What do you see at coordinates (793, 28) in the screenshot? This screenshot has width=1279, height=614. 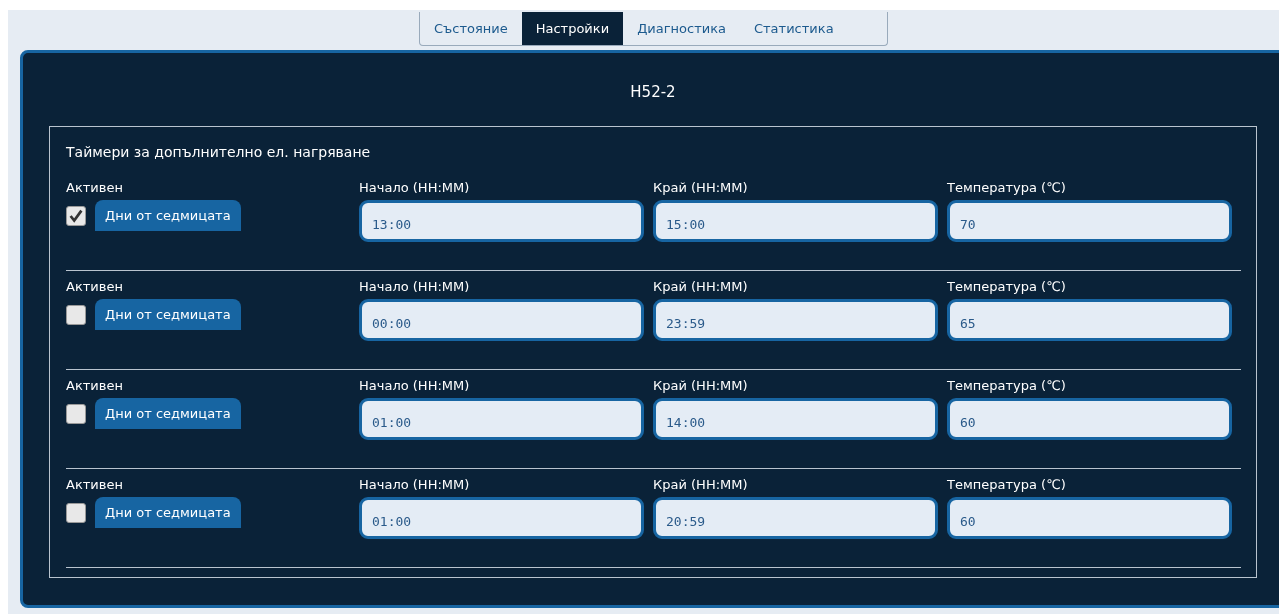 I see `tab: Статистика` at bounding box center [793, 28].